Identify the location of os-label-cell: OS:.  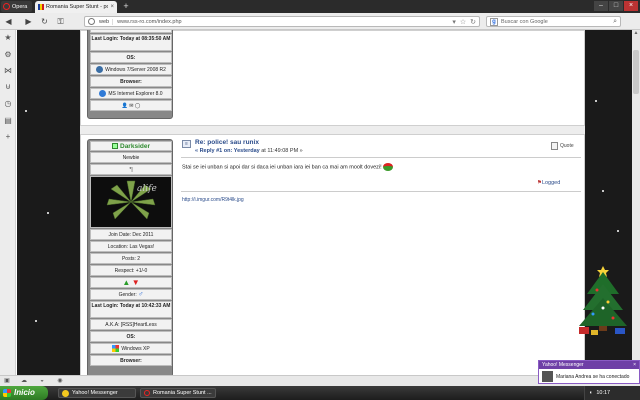
(131, 336).